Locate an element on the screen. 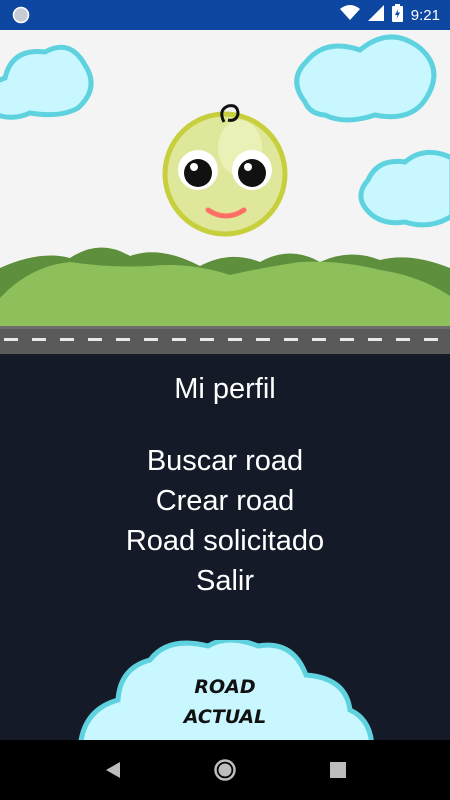 Image resolution: width=450 pixels, height=800 pixels. cloud-left is located at coordinates (47, 82).